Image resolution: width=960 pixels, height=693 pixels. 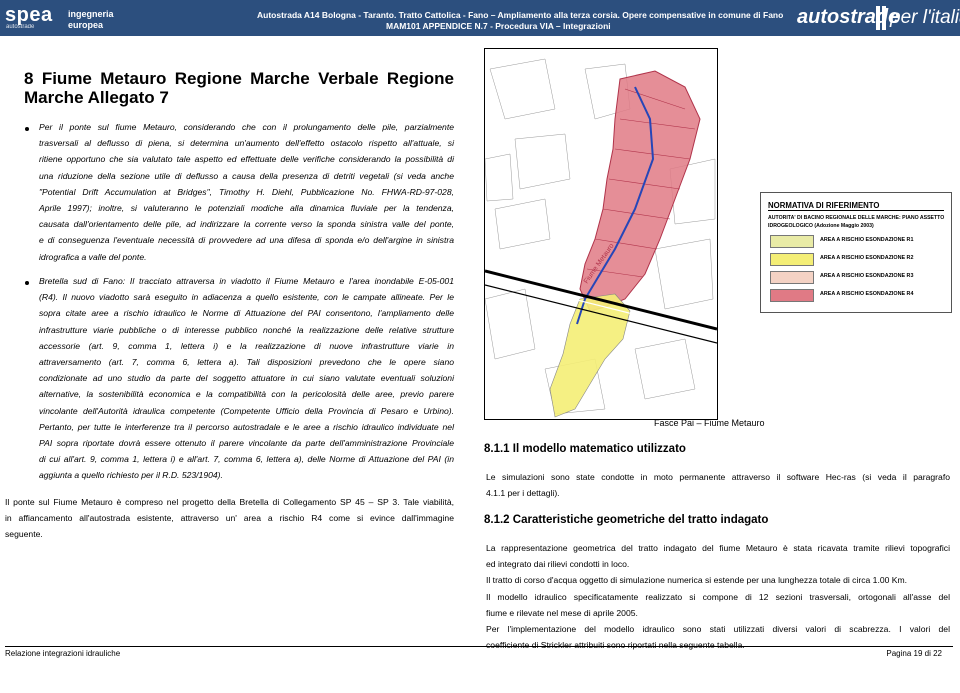 I want to click on ingegneria-europea-logo: ingegneria europea, so click(x=91, y=20).